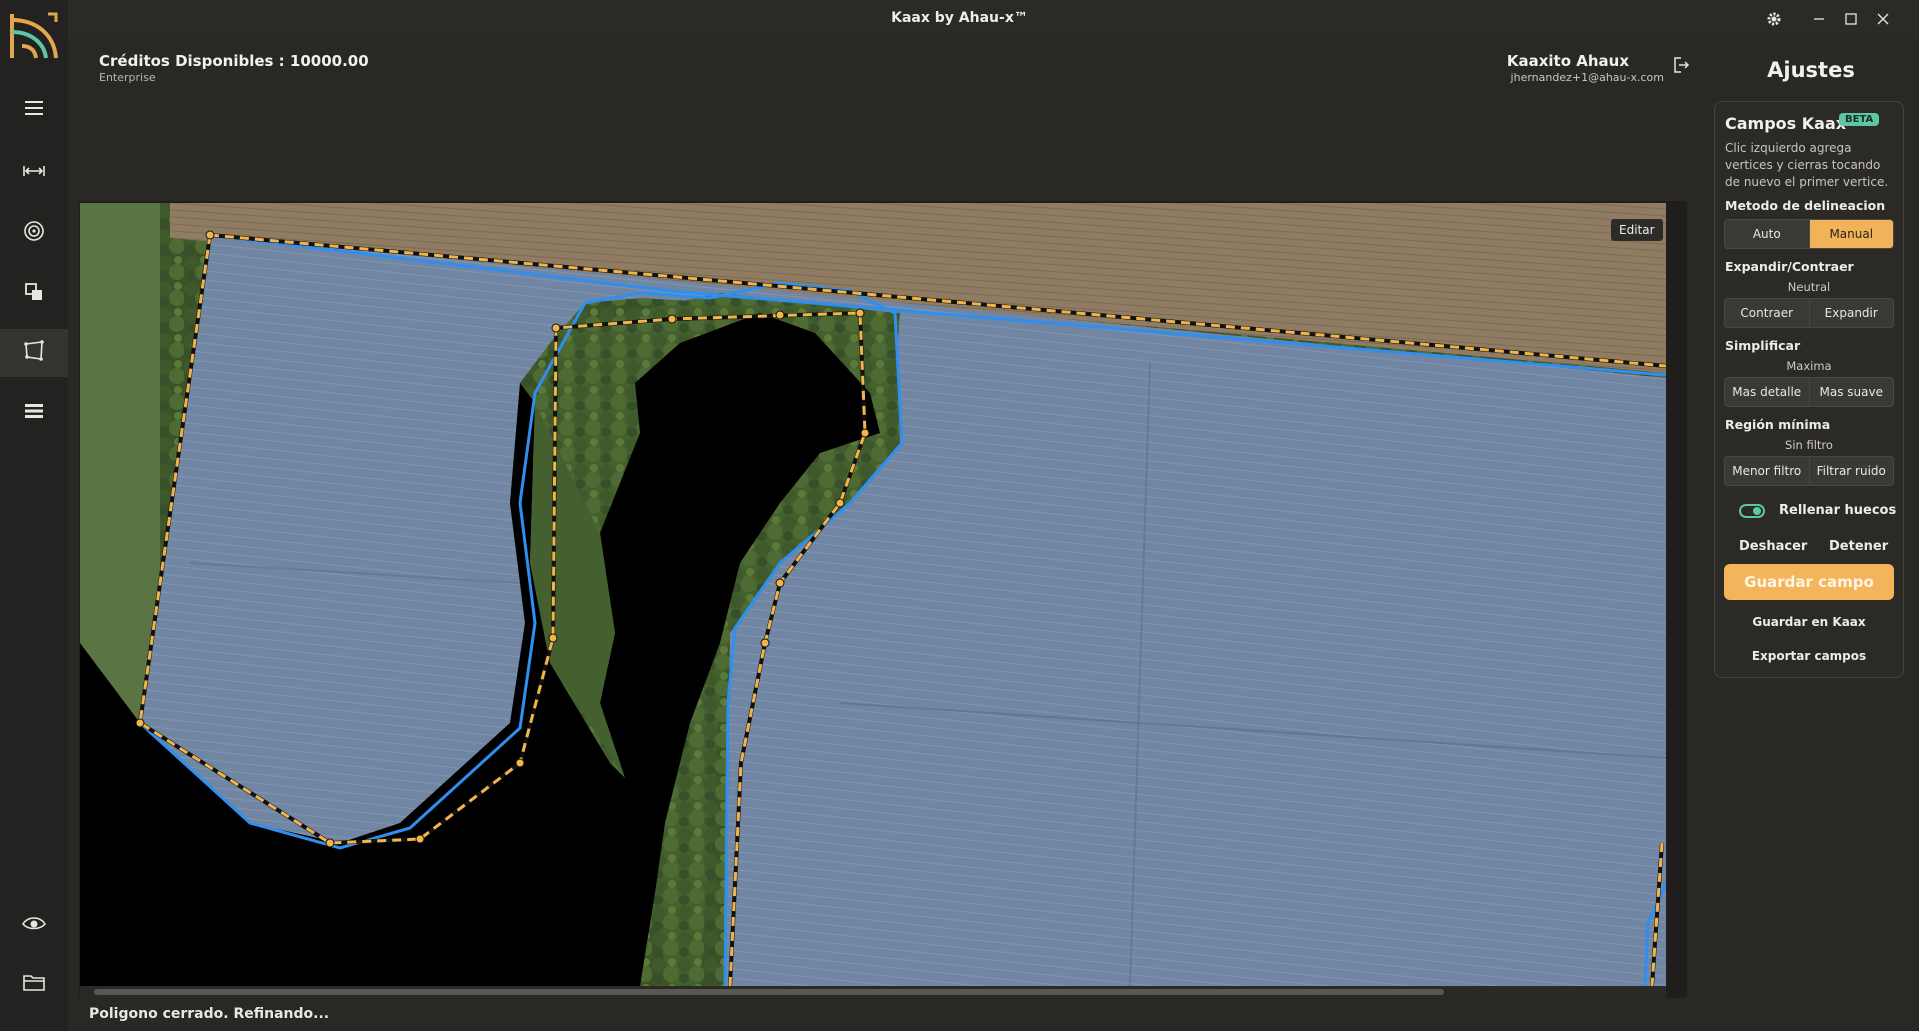 Image resolution: width=1919 pixels, height=1031 pixels. I want to click on panel-title: Campos Kaax, so click(1786, 123).